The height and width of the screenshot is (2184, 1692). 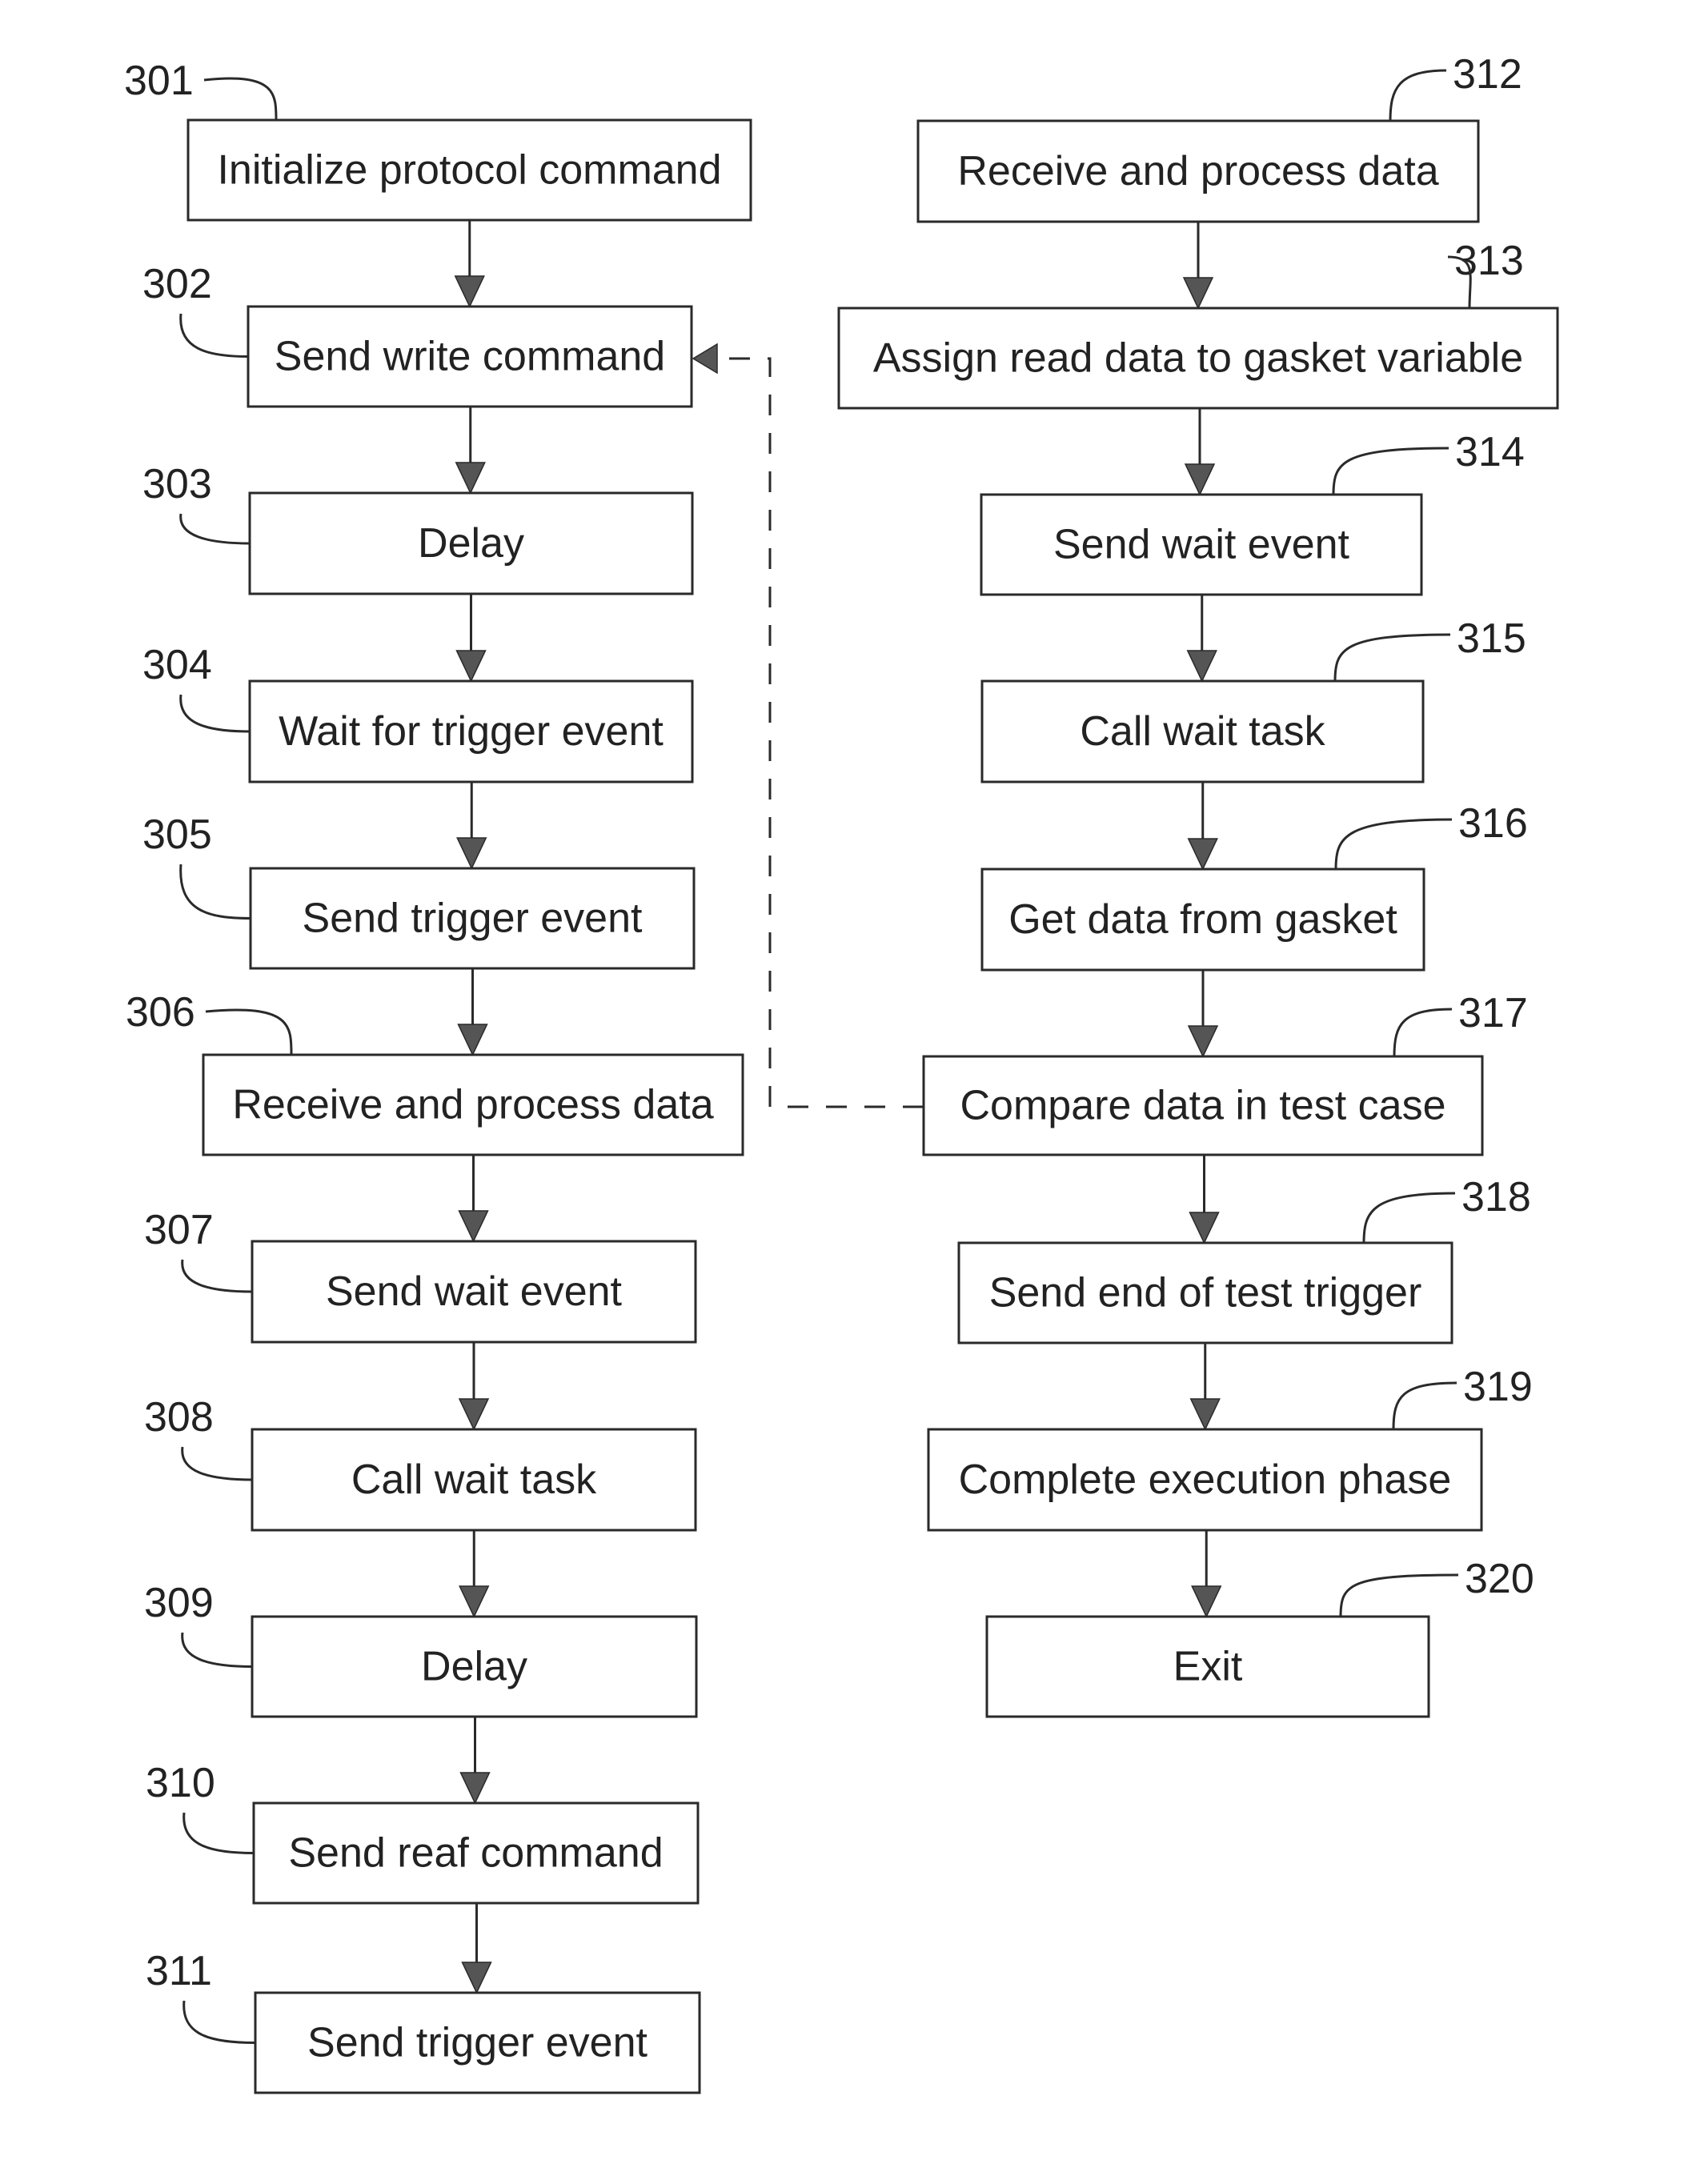 What do you see at coordinates (438, 140) in the screenshot?
I see `process-step-301: Initialize protocol command 301` at bounding box center [438, 140].